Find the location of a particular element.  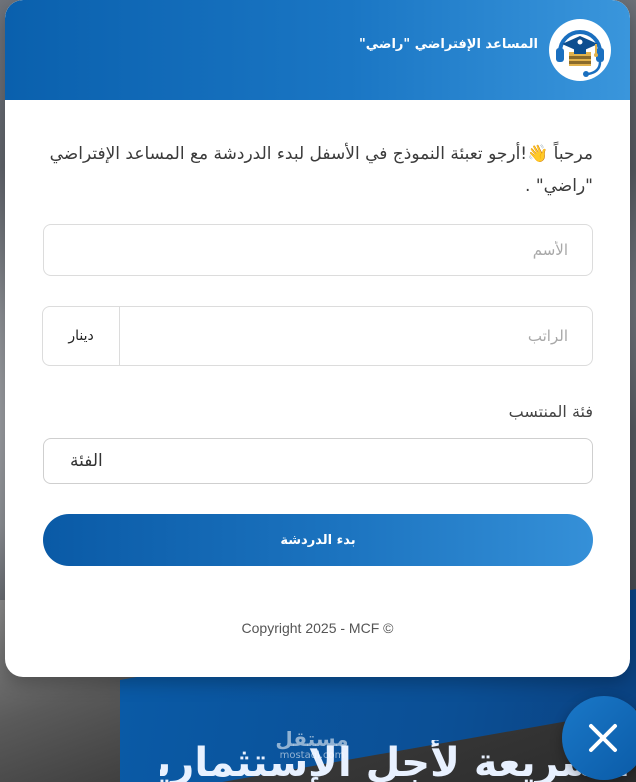

close-icon is located at coordinates (603, 738).